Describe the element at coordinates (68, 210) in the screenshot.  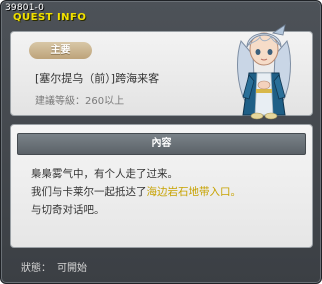
I see `content-line: 与切奇对话吧。` at that location.